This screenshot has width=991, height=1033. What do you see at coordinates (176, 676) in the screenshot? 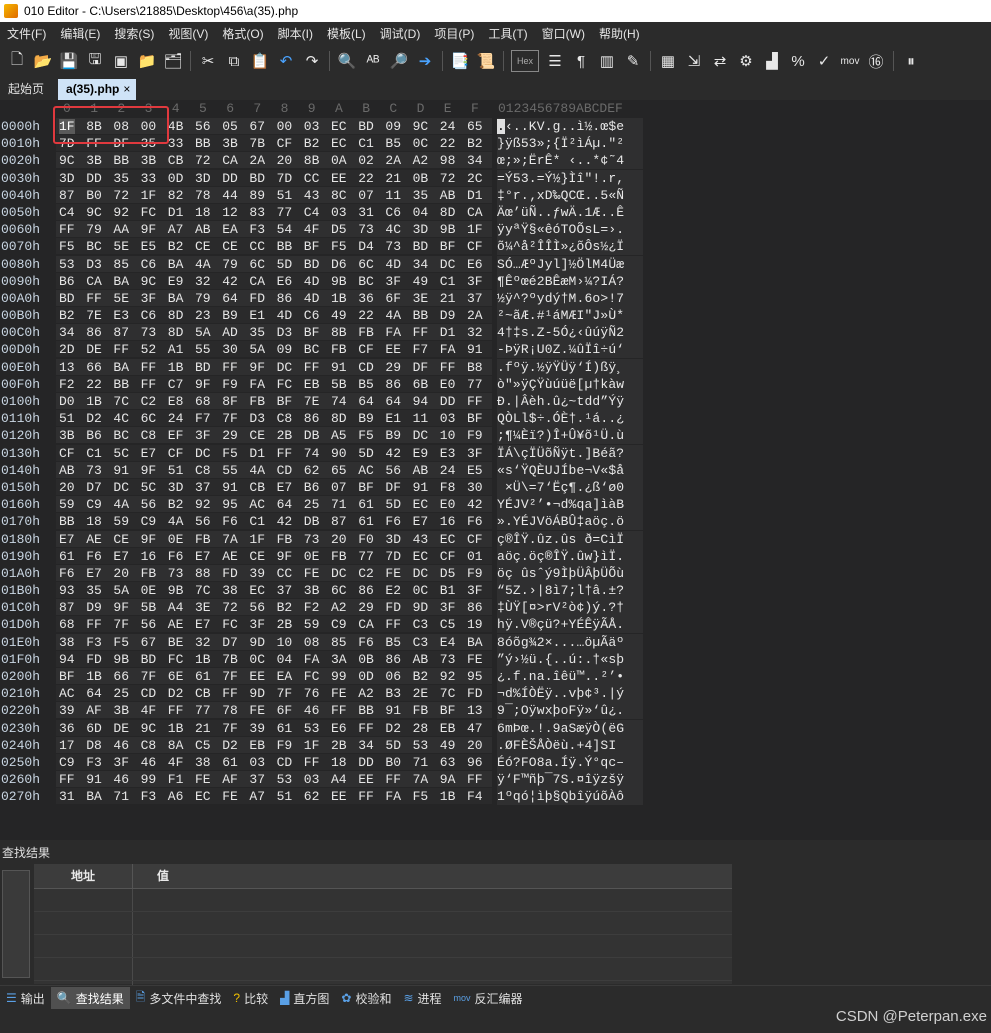
I see `hex-byte: 6E` at bounding box center [176, 676].